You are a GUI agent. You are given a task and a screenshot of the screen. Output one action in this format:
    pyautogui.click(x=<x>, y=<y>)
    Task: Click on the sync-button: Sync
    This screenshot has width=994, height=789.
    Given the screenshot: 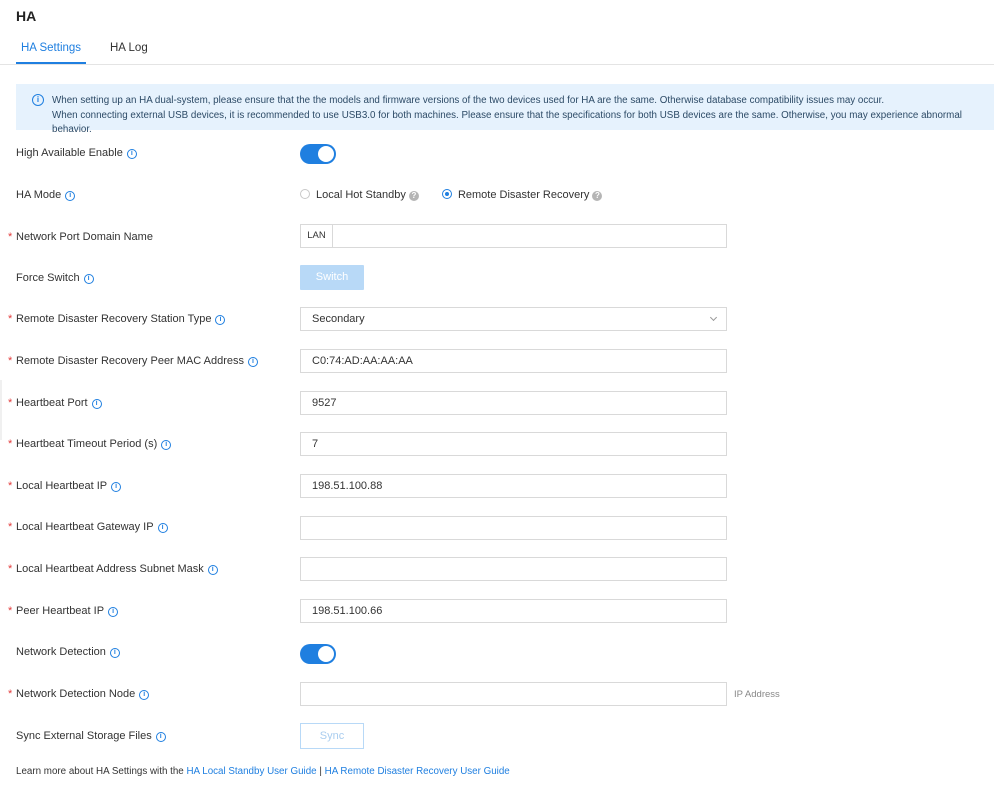 What is the action you would take?
    pyautogui.click(x=332, y=736)
    